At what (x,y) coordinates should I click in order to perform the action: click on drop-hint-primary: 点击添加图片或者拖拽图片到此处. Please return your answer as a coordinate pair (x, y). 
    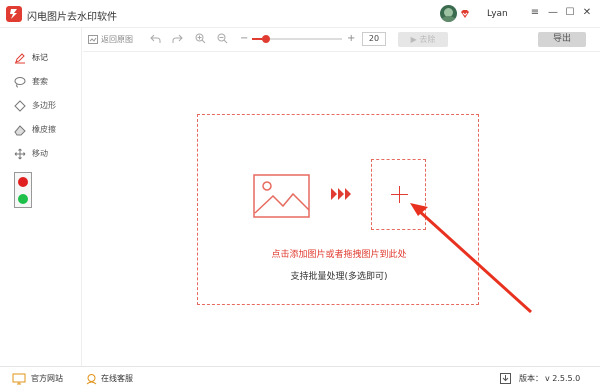
    Looking at the image, I should click on (339, 255).